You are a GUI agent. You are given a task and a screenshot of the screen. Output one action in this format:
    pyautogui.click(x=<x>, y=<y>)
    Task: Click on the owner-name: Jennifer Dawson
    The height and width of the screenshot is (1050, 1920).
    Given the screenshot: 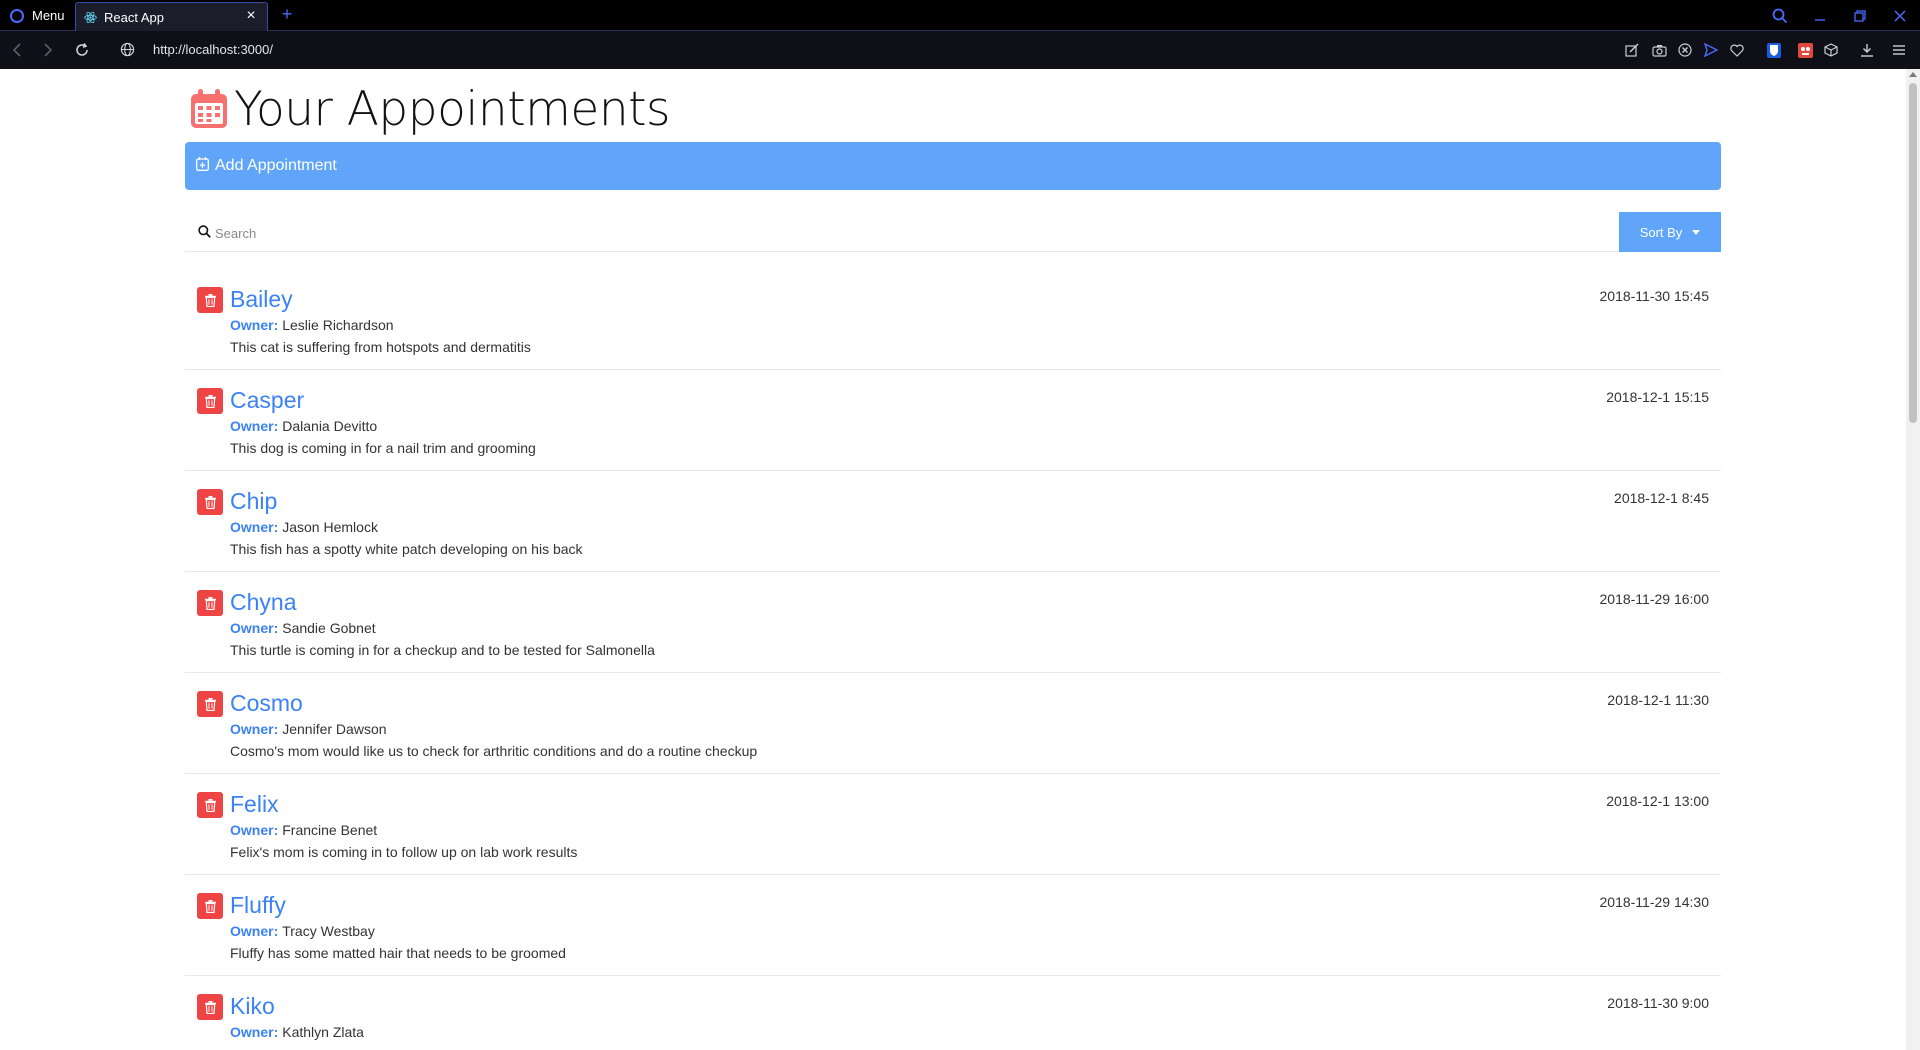 What is the action you would take?
    pyautogui.click(x=334, y=729)
    